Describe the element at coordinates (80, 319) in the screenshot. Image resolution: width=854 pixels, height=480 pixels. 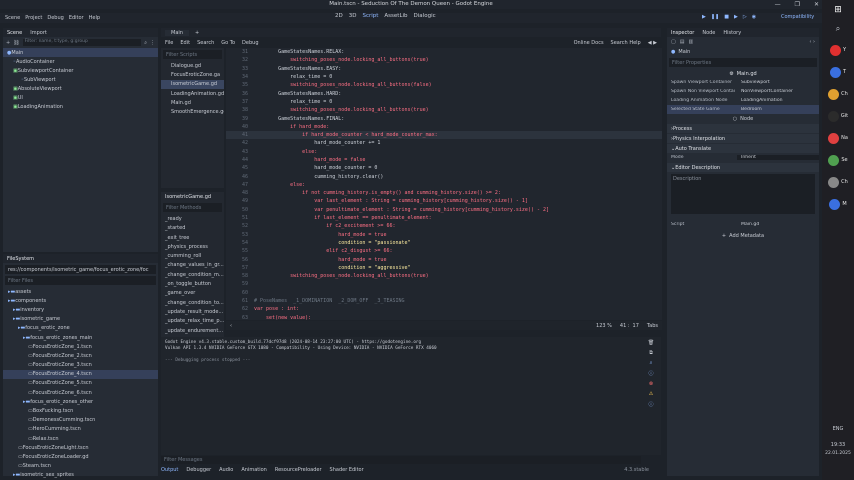
I see `folder-item: ▸▬ isometric_game` at that location.